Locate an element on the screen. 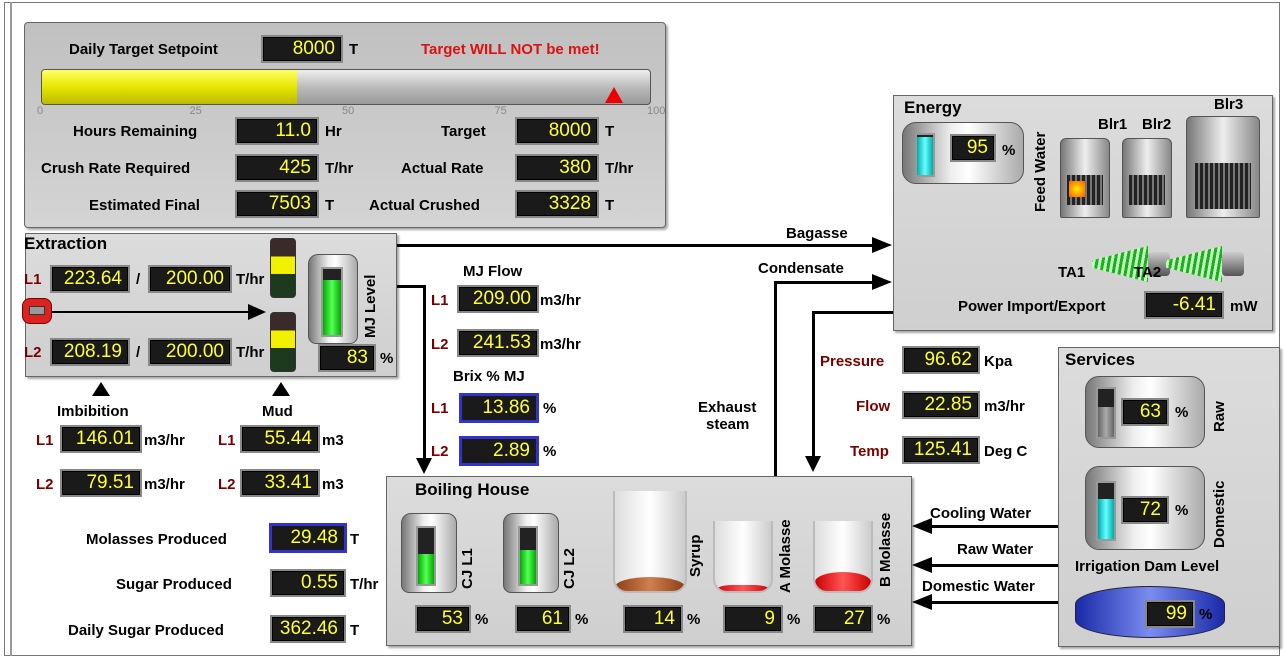 The height and width of the screenshot is (659, 1285). scale-tick-label: 50 is located at coordinates (348, 111).